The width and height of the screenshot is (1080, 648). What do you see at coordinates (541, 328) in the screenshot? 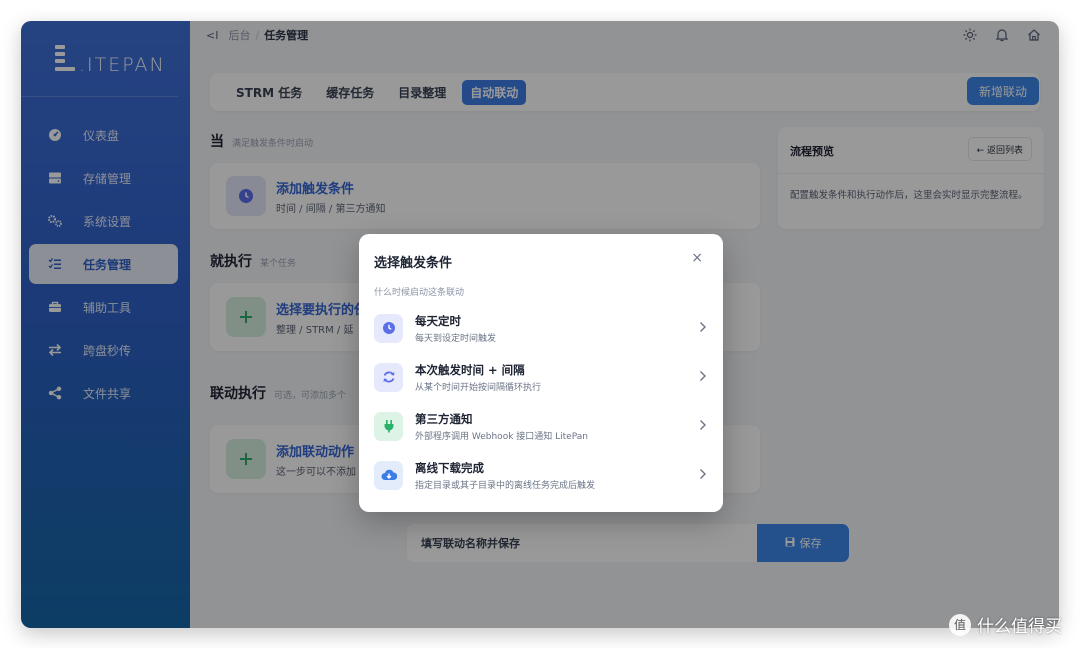
I see `option-daily-schedule: 每天定时 每天到设定时间触发` at bounding box center [541, 328].